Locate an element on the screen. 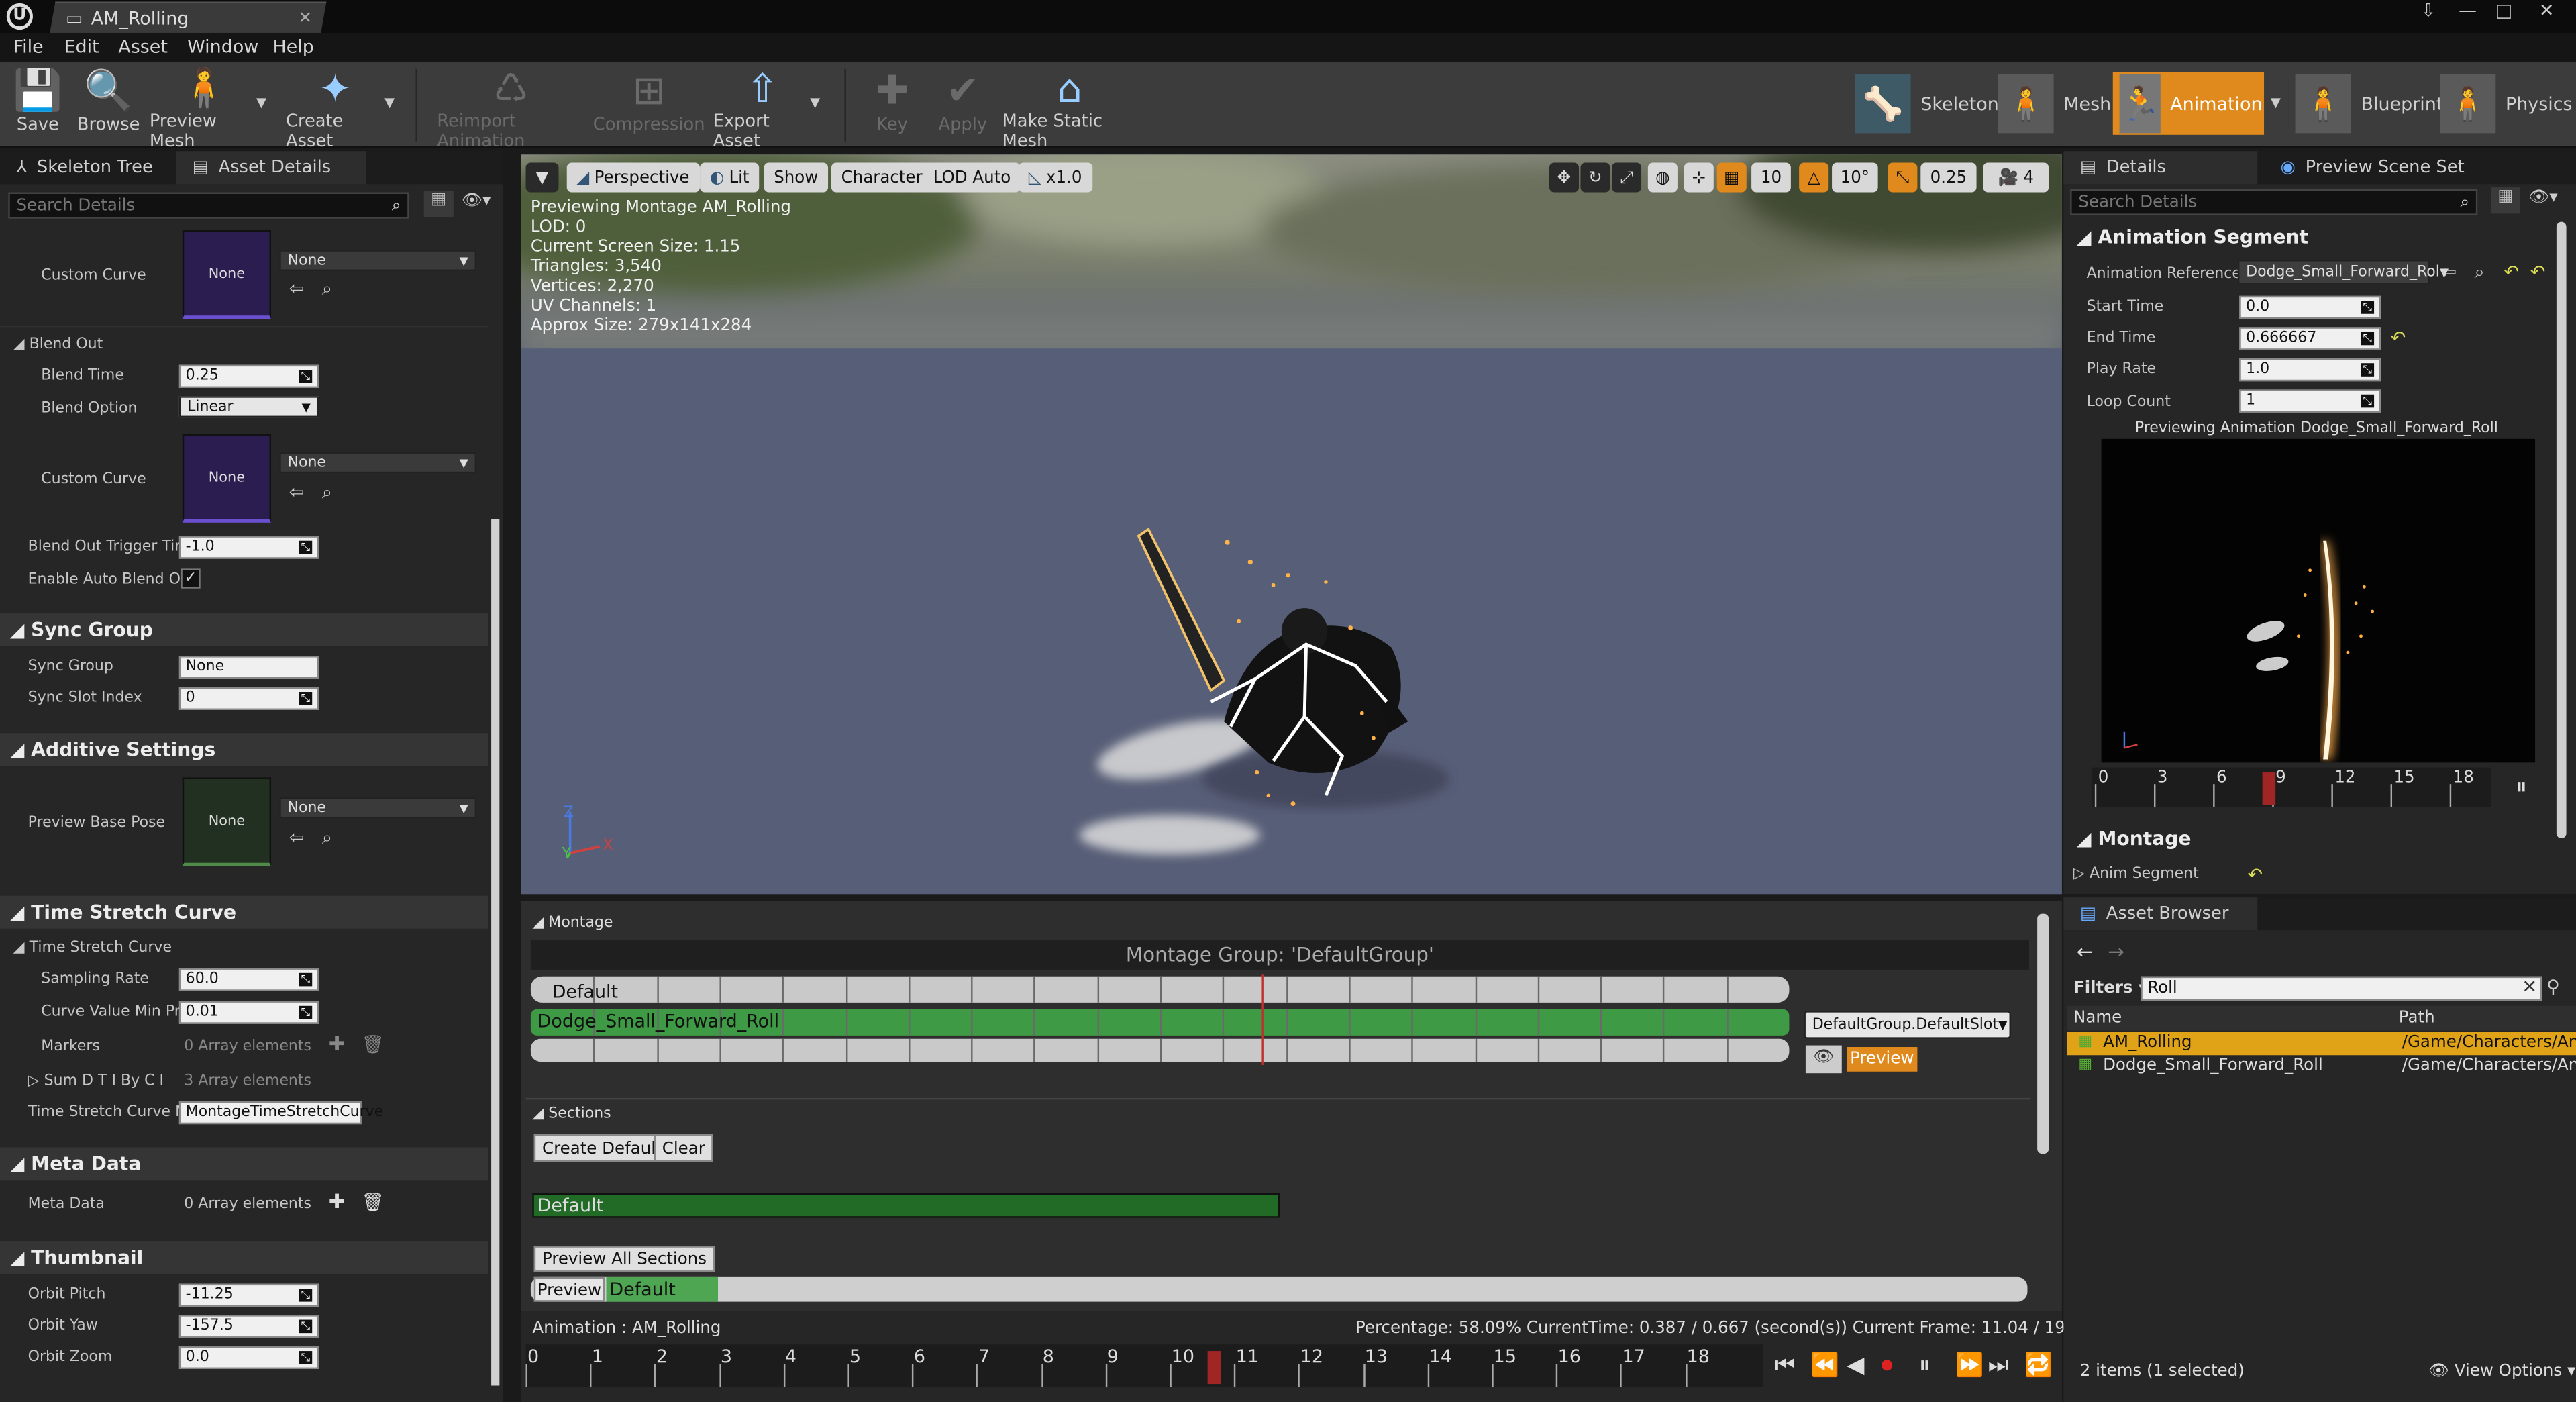  sync-slot-index-field: 0 ⤡ is located at coordinates (248, 698).